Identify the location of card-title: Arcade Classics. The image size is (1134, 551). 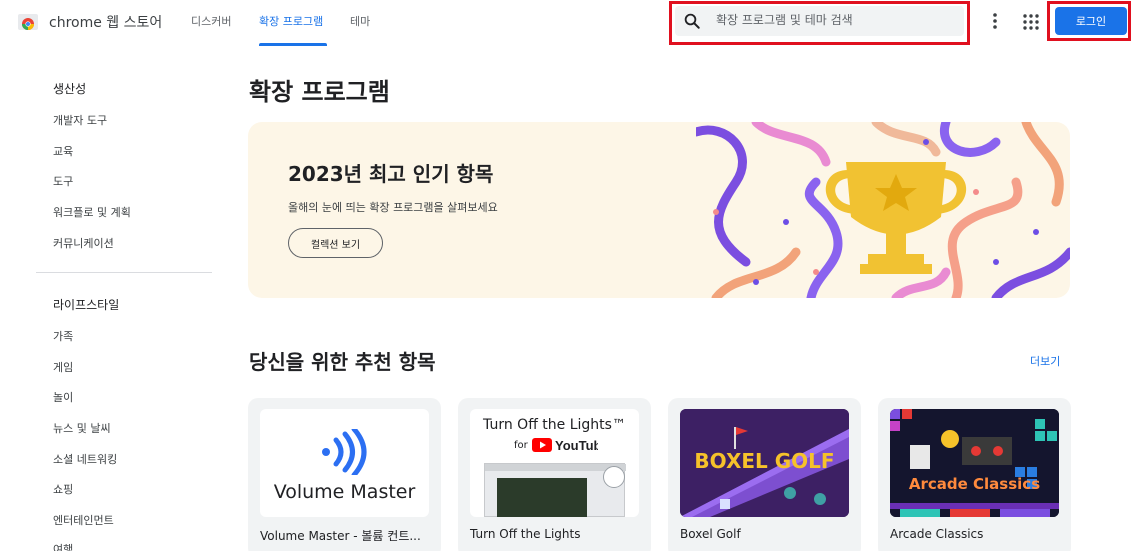
(936, 534).